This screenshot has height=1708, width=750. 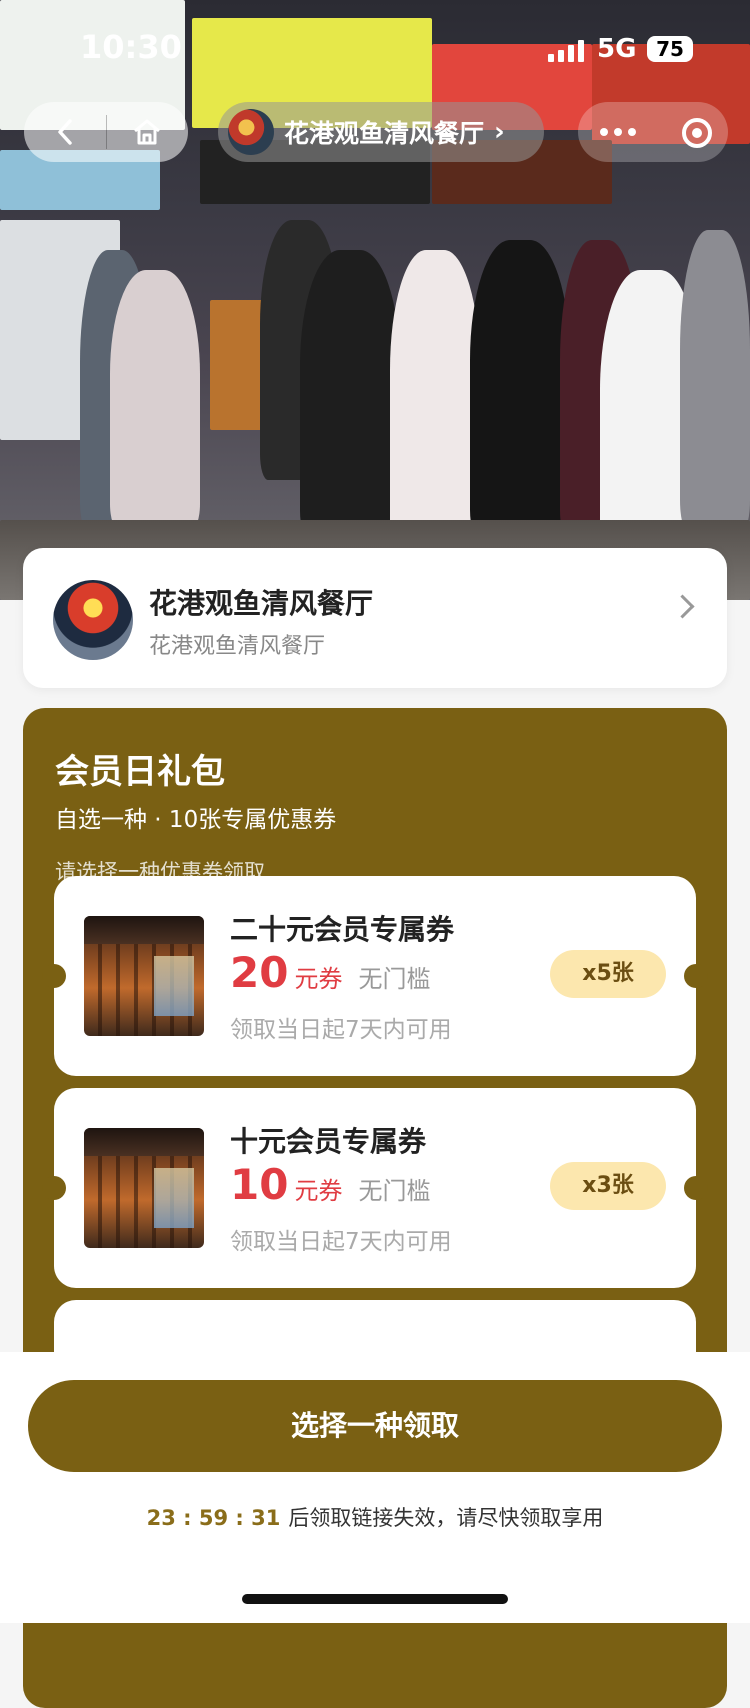 What do you see at coordinates (682, 606) in the screenshot?
I see `chevron-right-icon` at bounding box center [682, 606].